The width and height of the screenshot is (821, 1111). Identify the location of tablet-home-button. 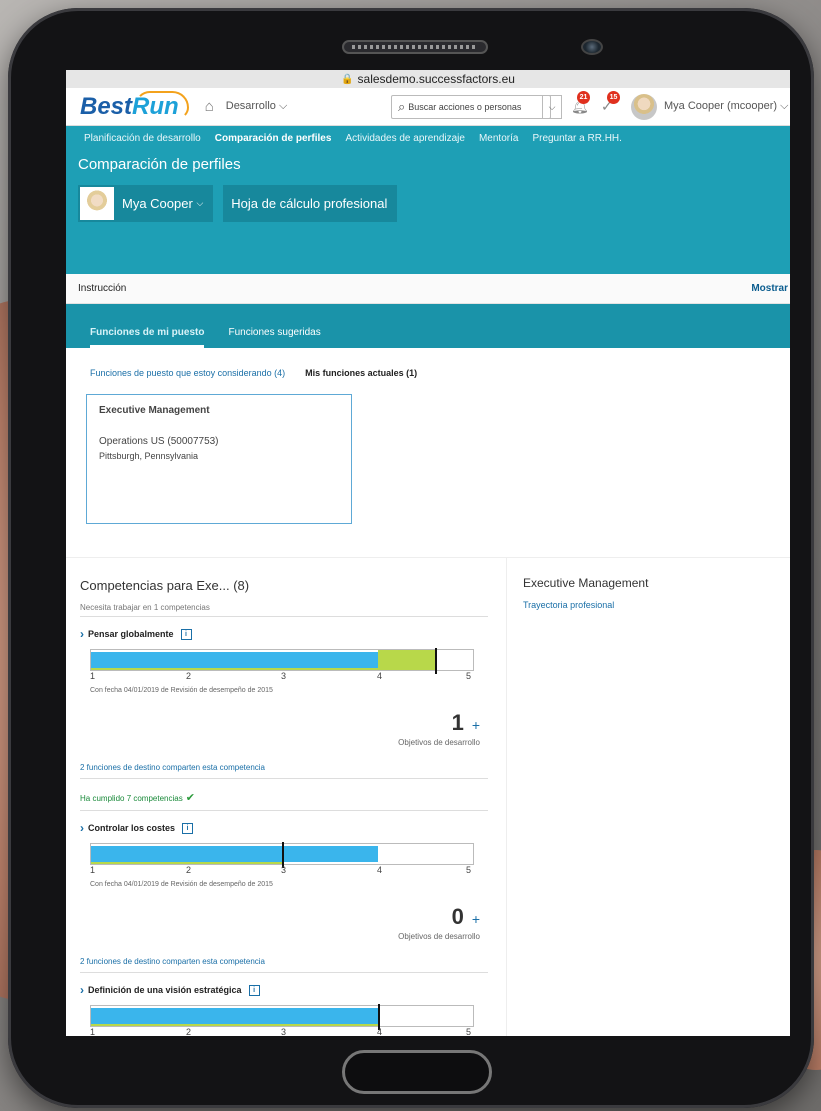
(417, 1072).